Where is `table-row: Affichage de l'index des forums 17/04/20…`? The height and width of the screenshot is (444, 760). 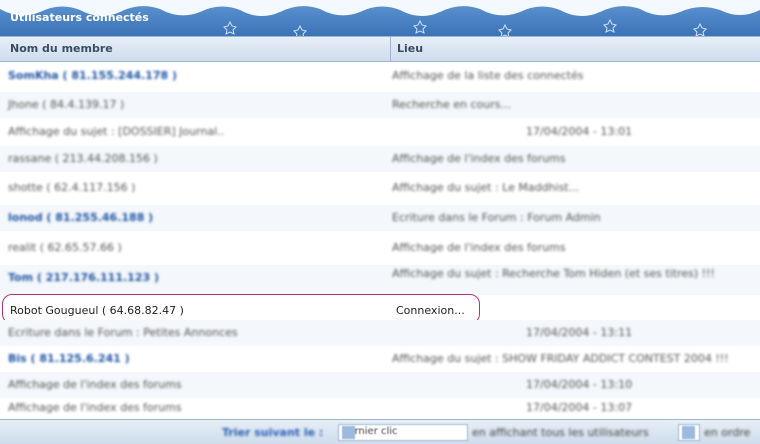
table-row: Affichage de l'index des forums 17/04/20… is located at coordinates (380, 408).